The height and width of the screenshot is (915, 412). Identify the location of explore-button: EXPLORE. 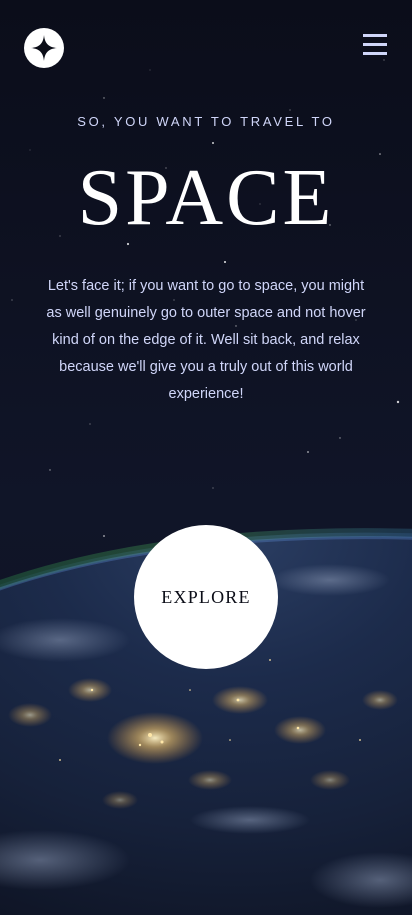
(206, 597).